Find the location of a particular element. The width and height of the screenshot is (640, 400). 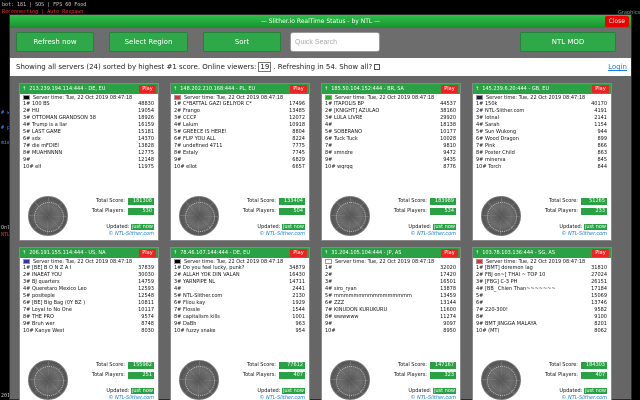

total-score-value: 77612 is located at coordinates (292, 365).